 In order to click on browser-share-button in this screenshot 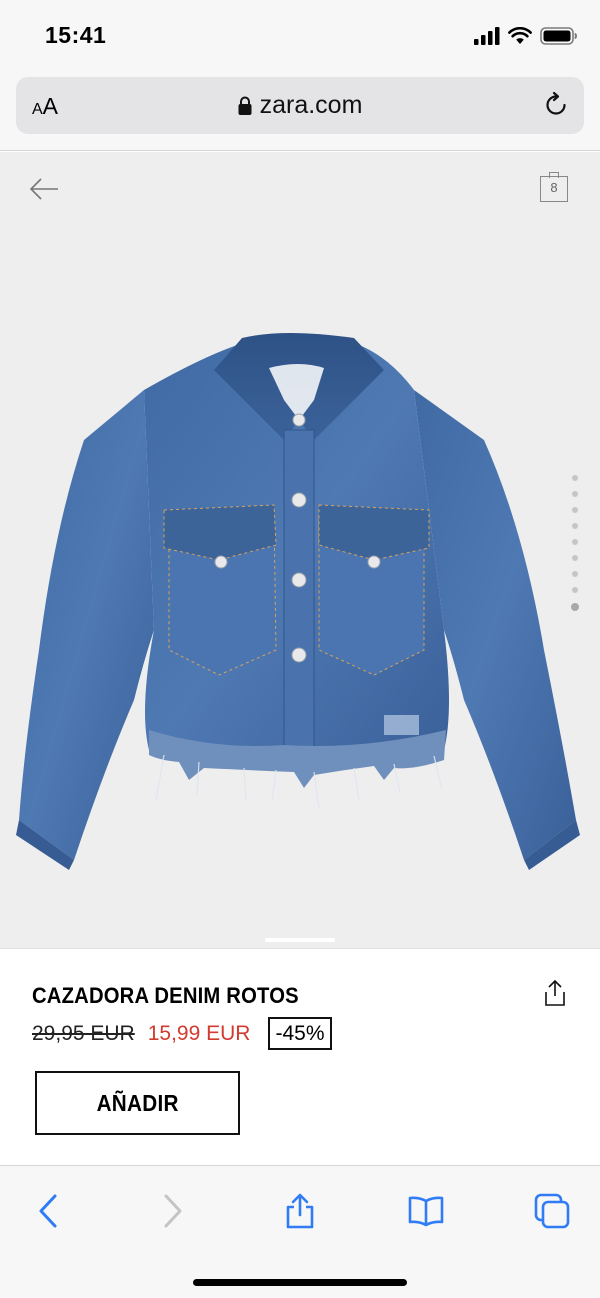, I will do `click(300, 1211)`.